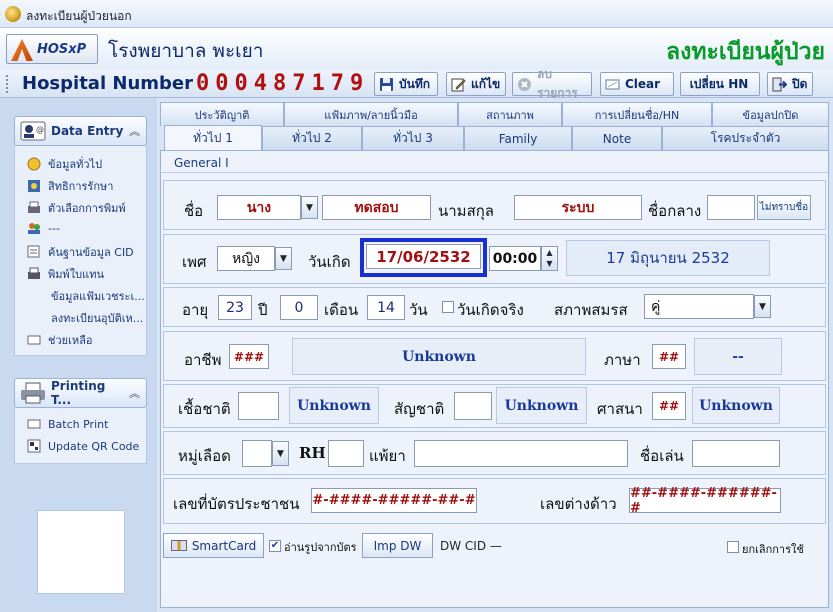 The height and width of the screenshot is (612, 833). I want to click on first-name-field: ทดสอบ, so click(376, 207).